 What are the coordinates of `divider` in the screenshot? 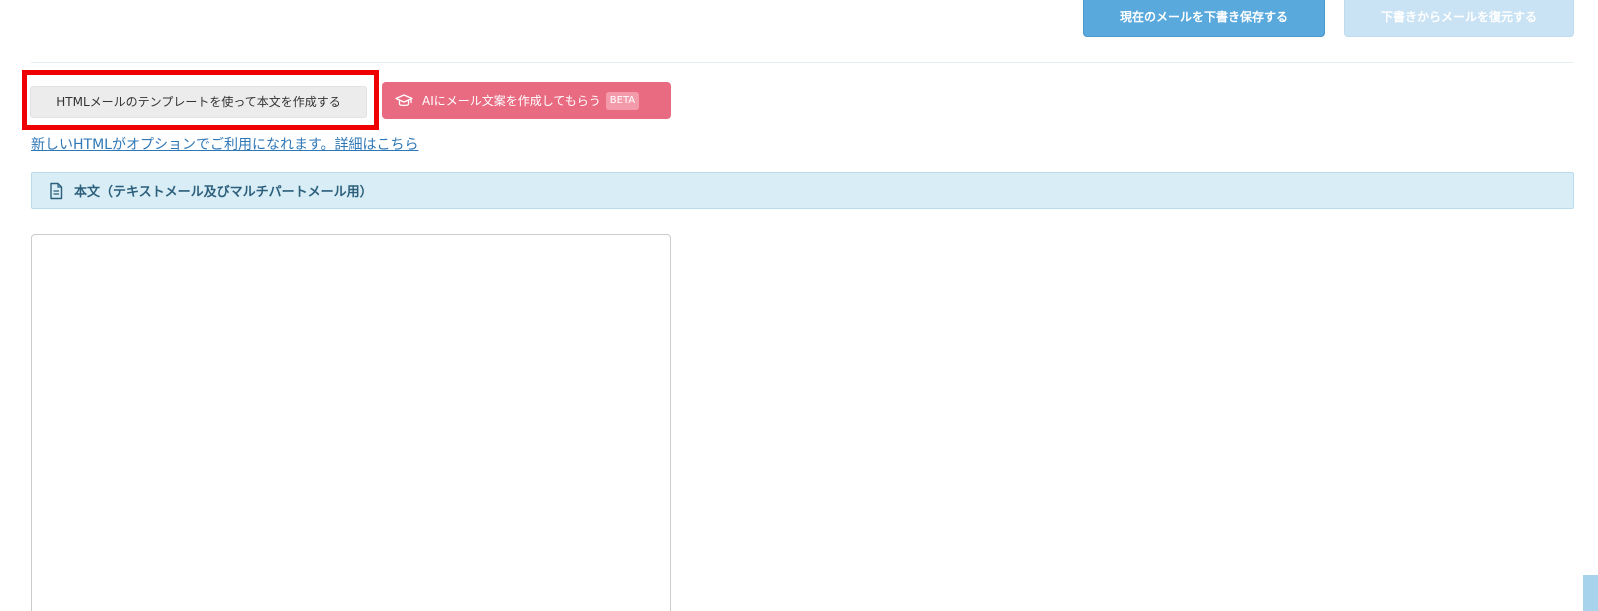 It's located at (802, 62).